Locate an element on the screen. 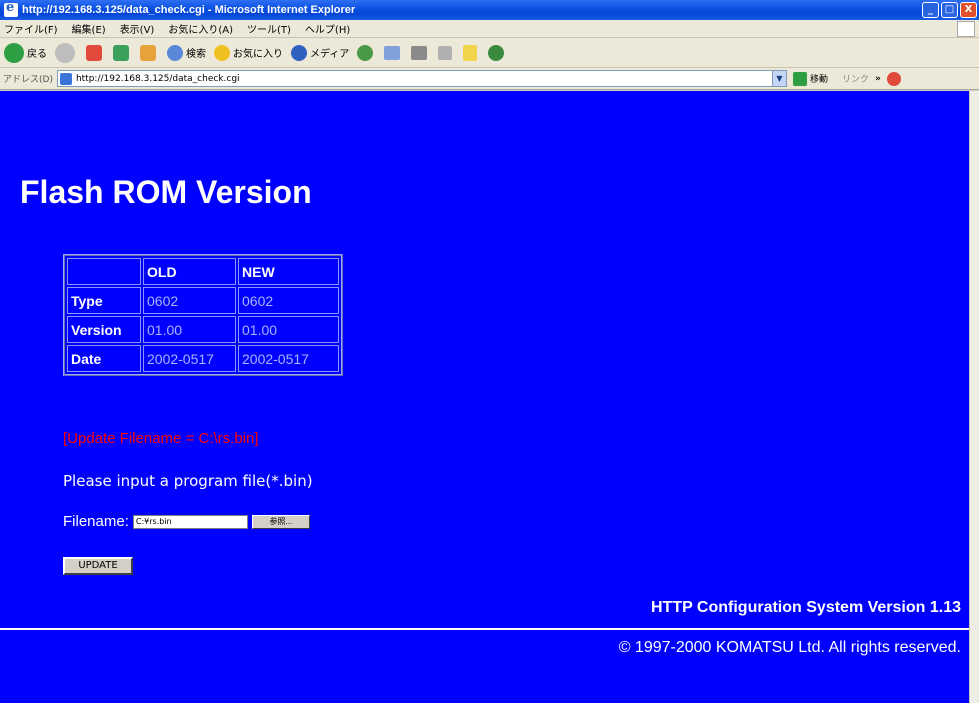 This screenshot has width=979, height=703. search-button: 検索 is located at coordinates (186, 52).